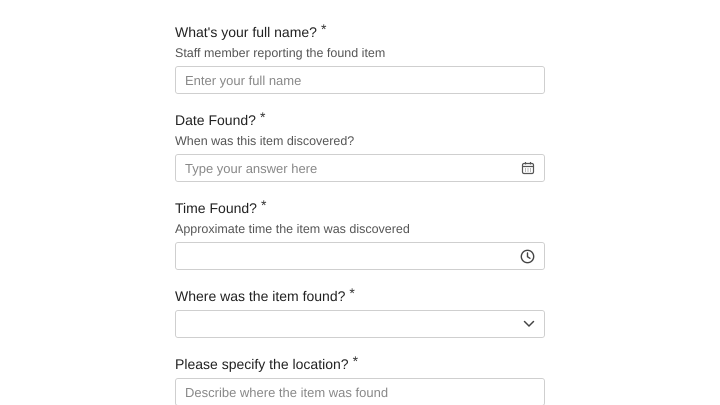 This screenshot has width=720, height=405. What do you see at coordinates (360, 391) in the screenshot?
I see `input-field: Describe where the item was found` at bounding box center [360, 391].